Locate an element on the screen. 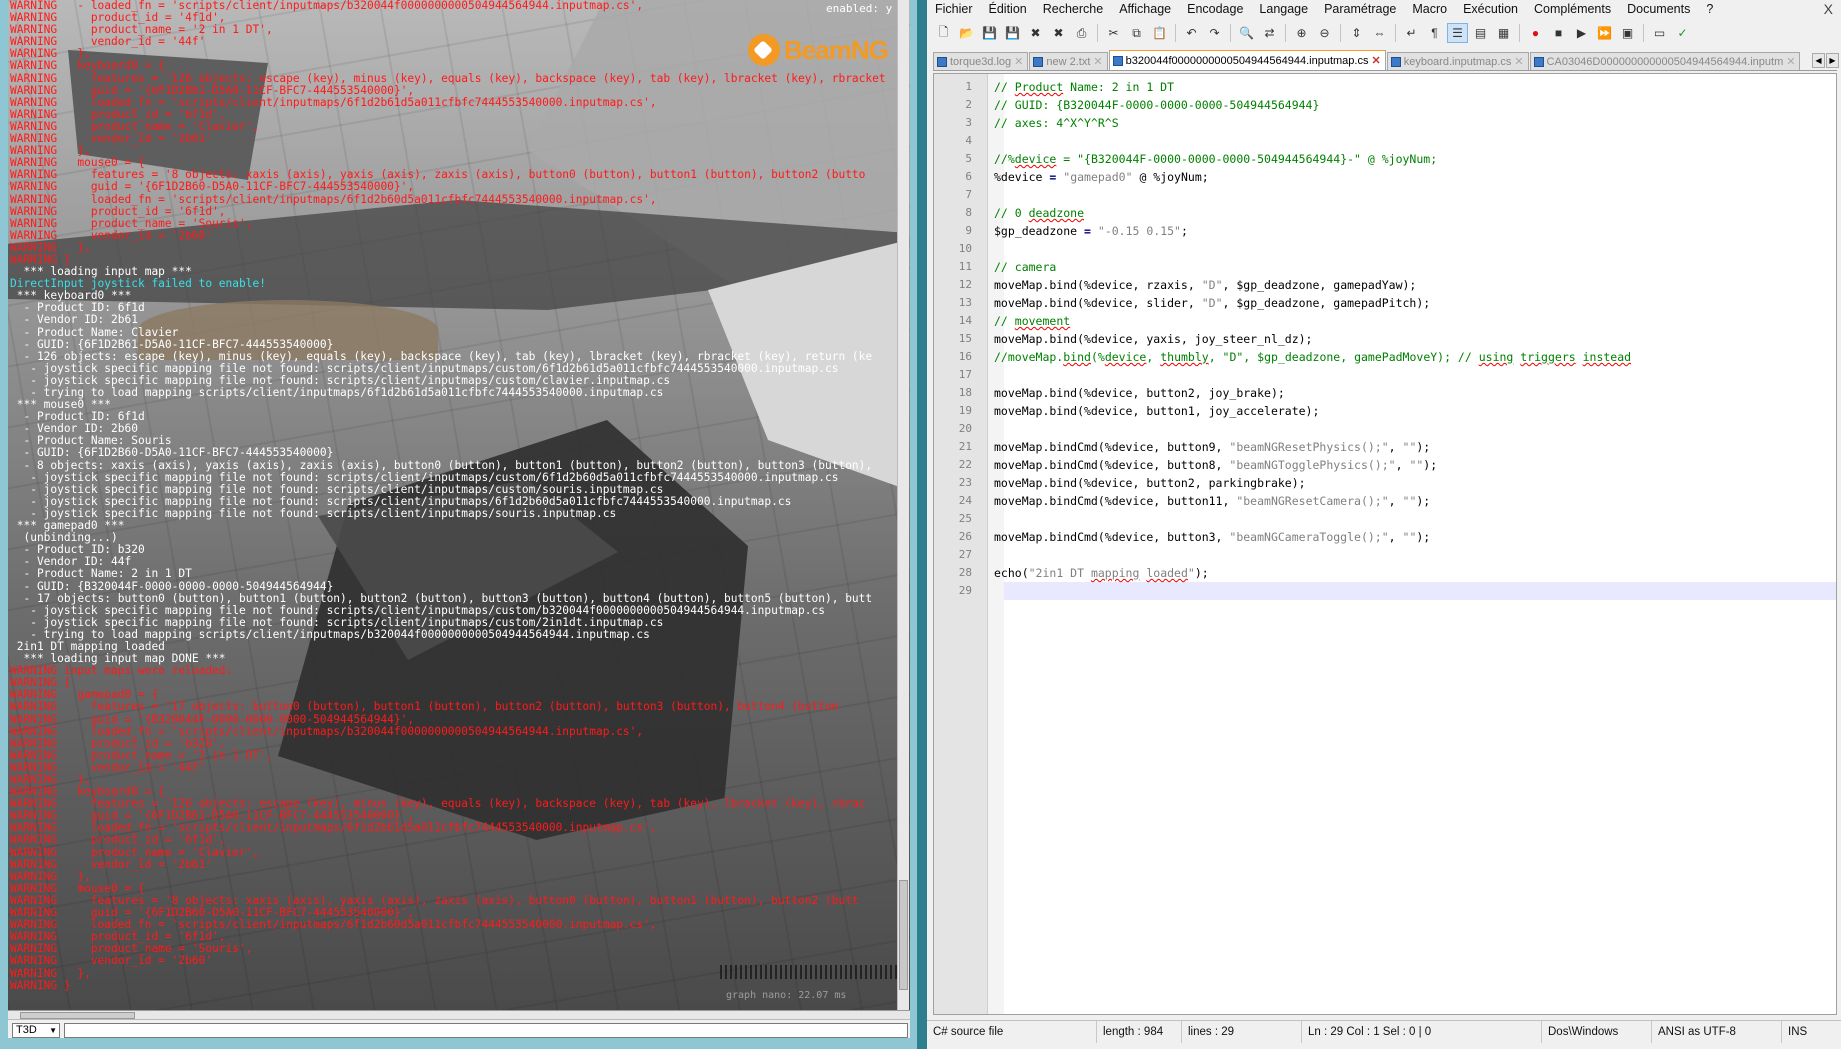  console-line: - Product Name: Souris is located at coordinates (91, 441).